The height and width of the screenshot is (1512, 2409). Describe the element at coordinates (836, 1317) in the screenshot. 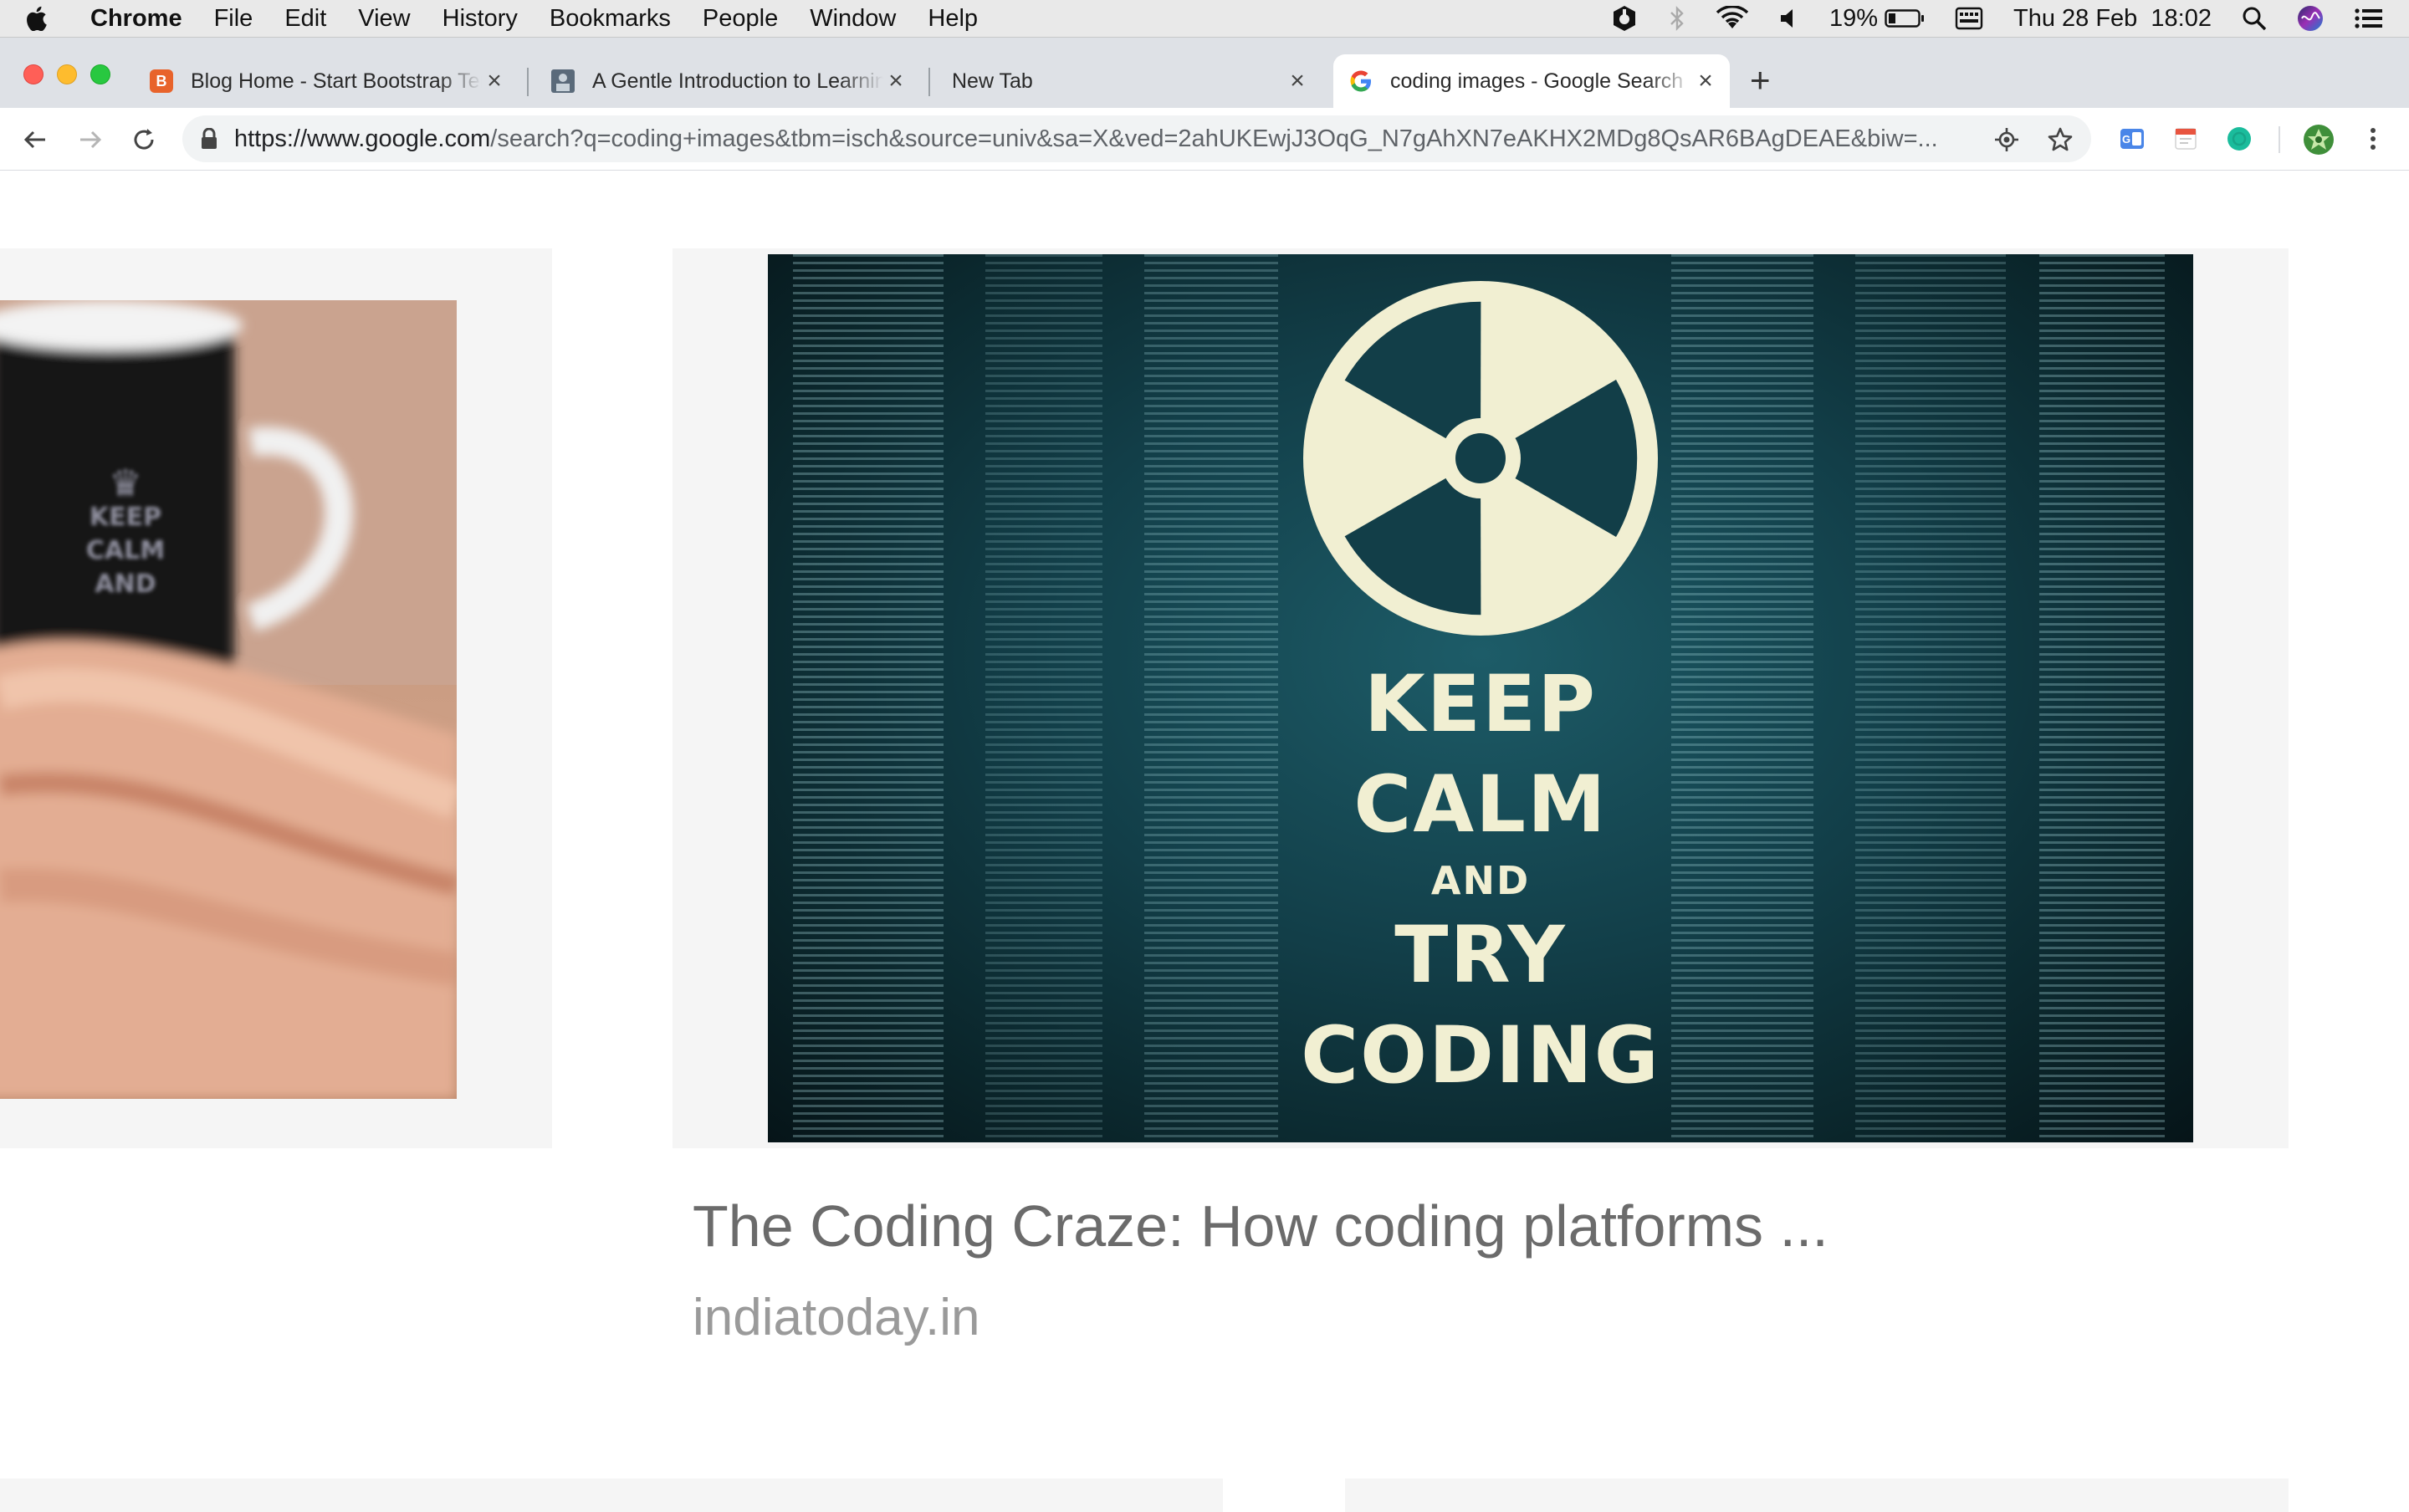

I see `result-source-link: indiatoday.in` at that location.